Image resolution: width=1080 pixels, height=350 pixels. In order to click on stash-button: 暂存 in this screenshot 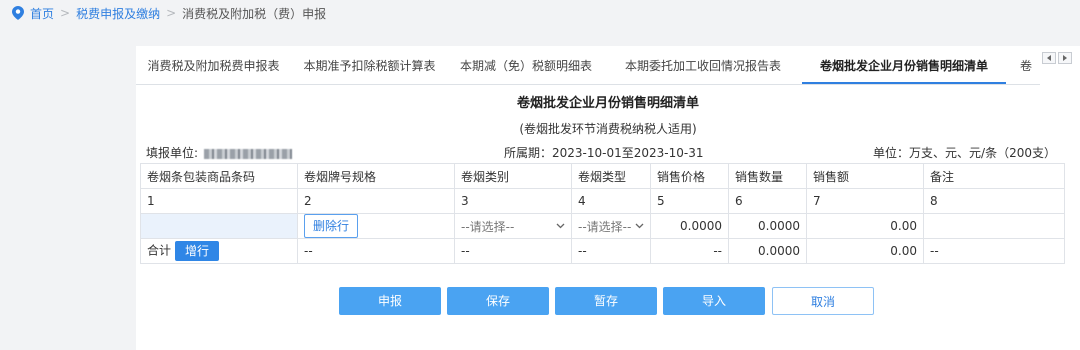, I will do `click(606, 301)`.